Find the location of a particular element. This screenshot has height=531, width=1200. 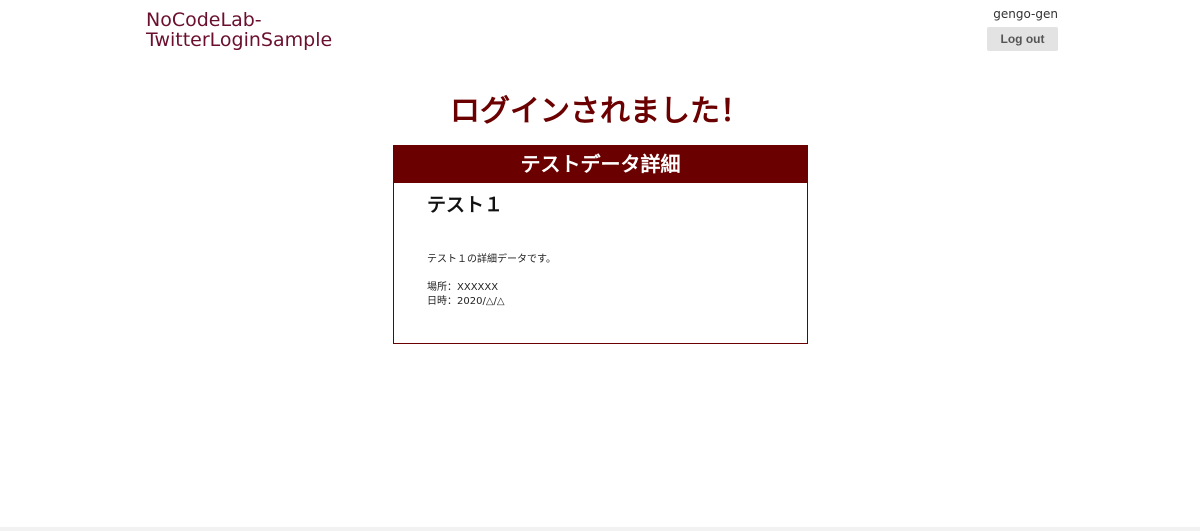

username-label: gengo-gen is located at coordinates (1025, 14).